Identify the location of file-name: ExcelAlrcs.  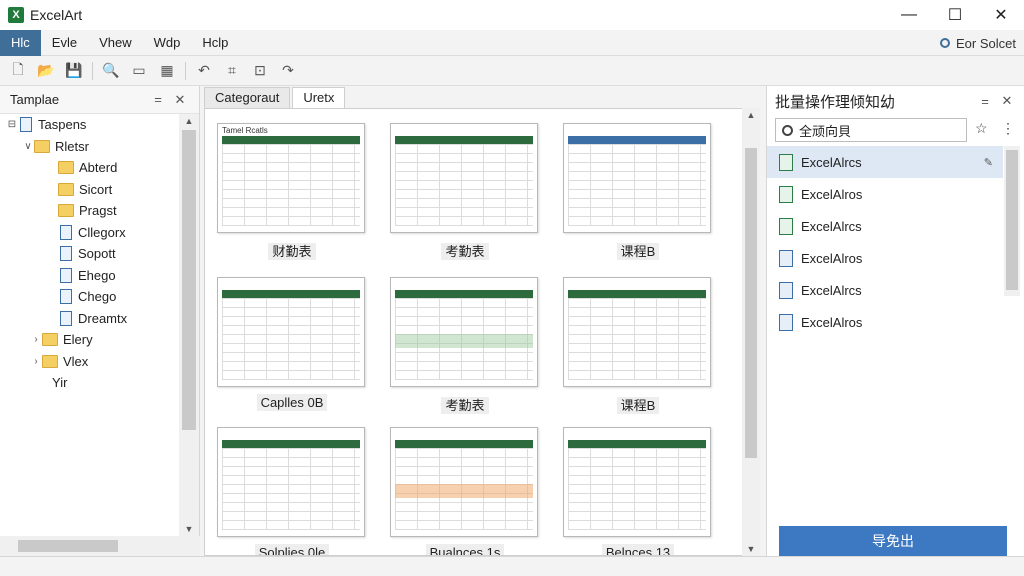
(831, 226).